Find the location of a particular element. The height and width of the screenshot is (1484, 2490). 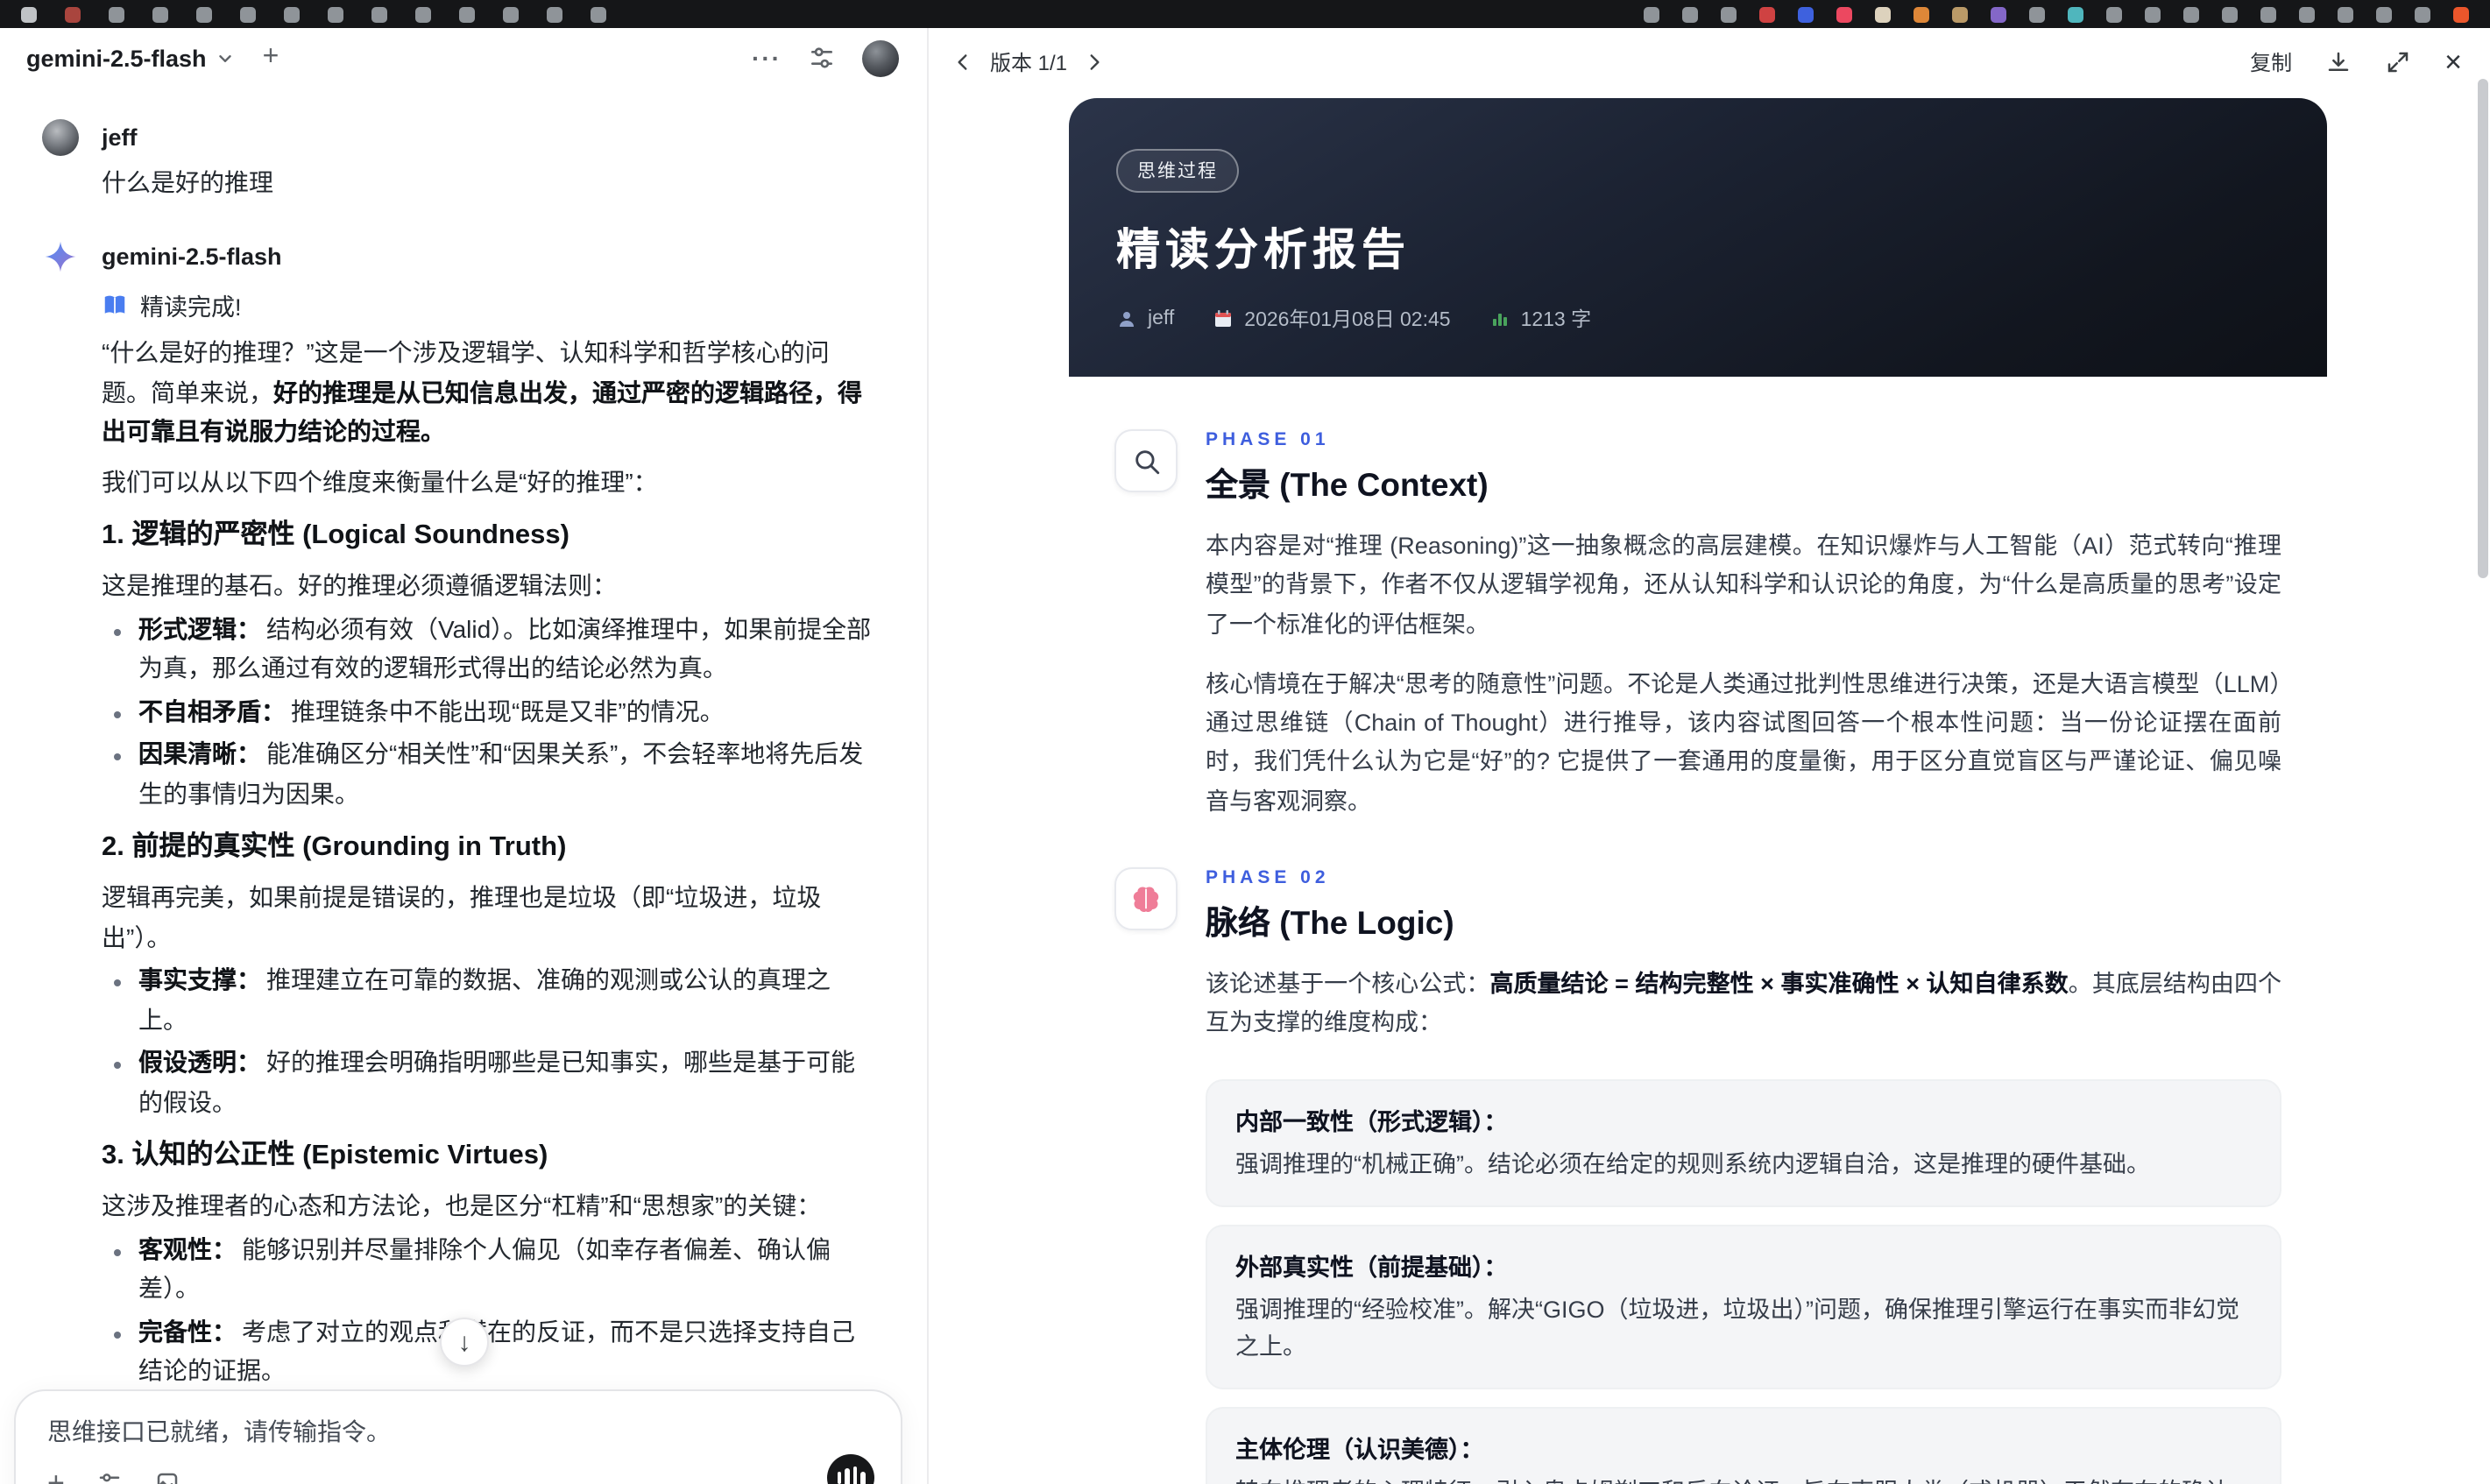

word-count-meta: 1213 字 is located at coordinates (1540, 319).